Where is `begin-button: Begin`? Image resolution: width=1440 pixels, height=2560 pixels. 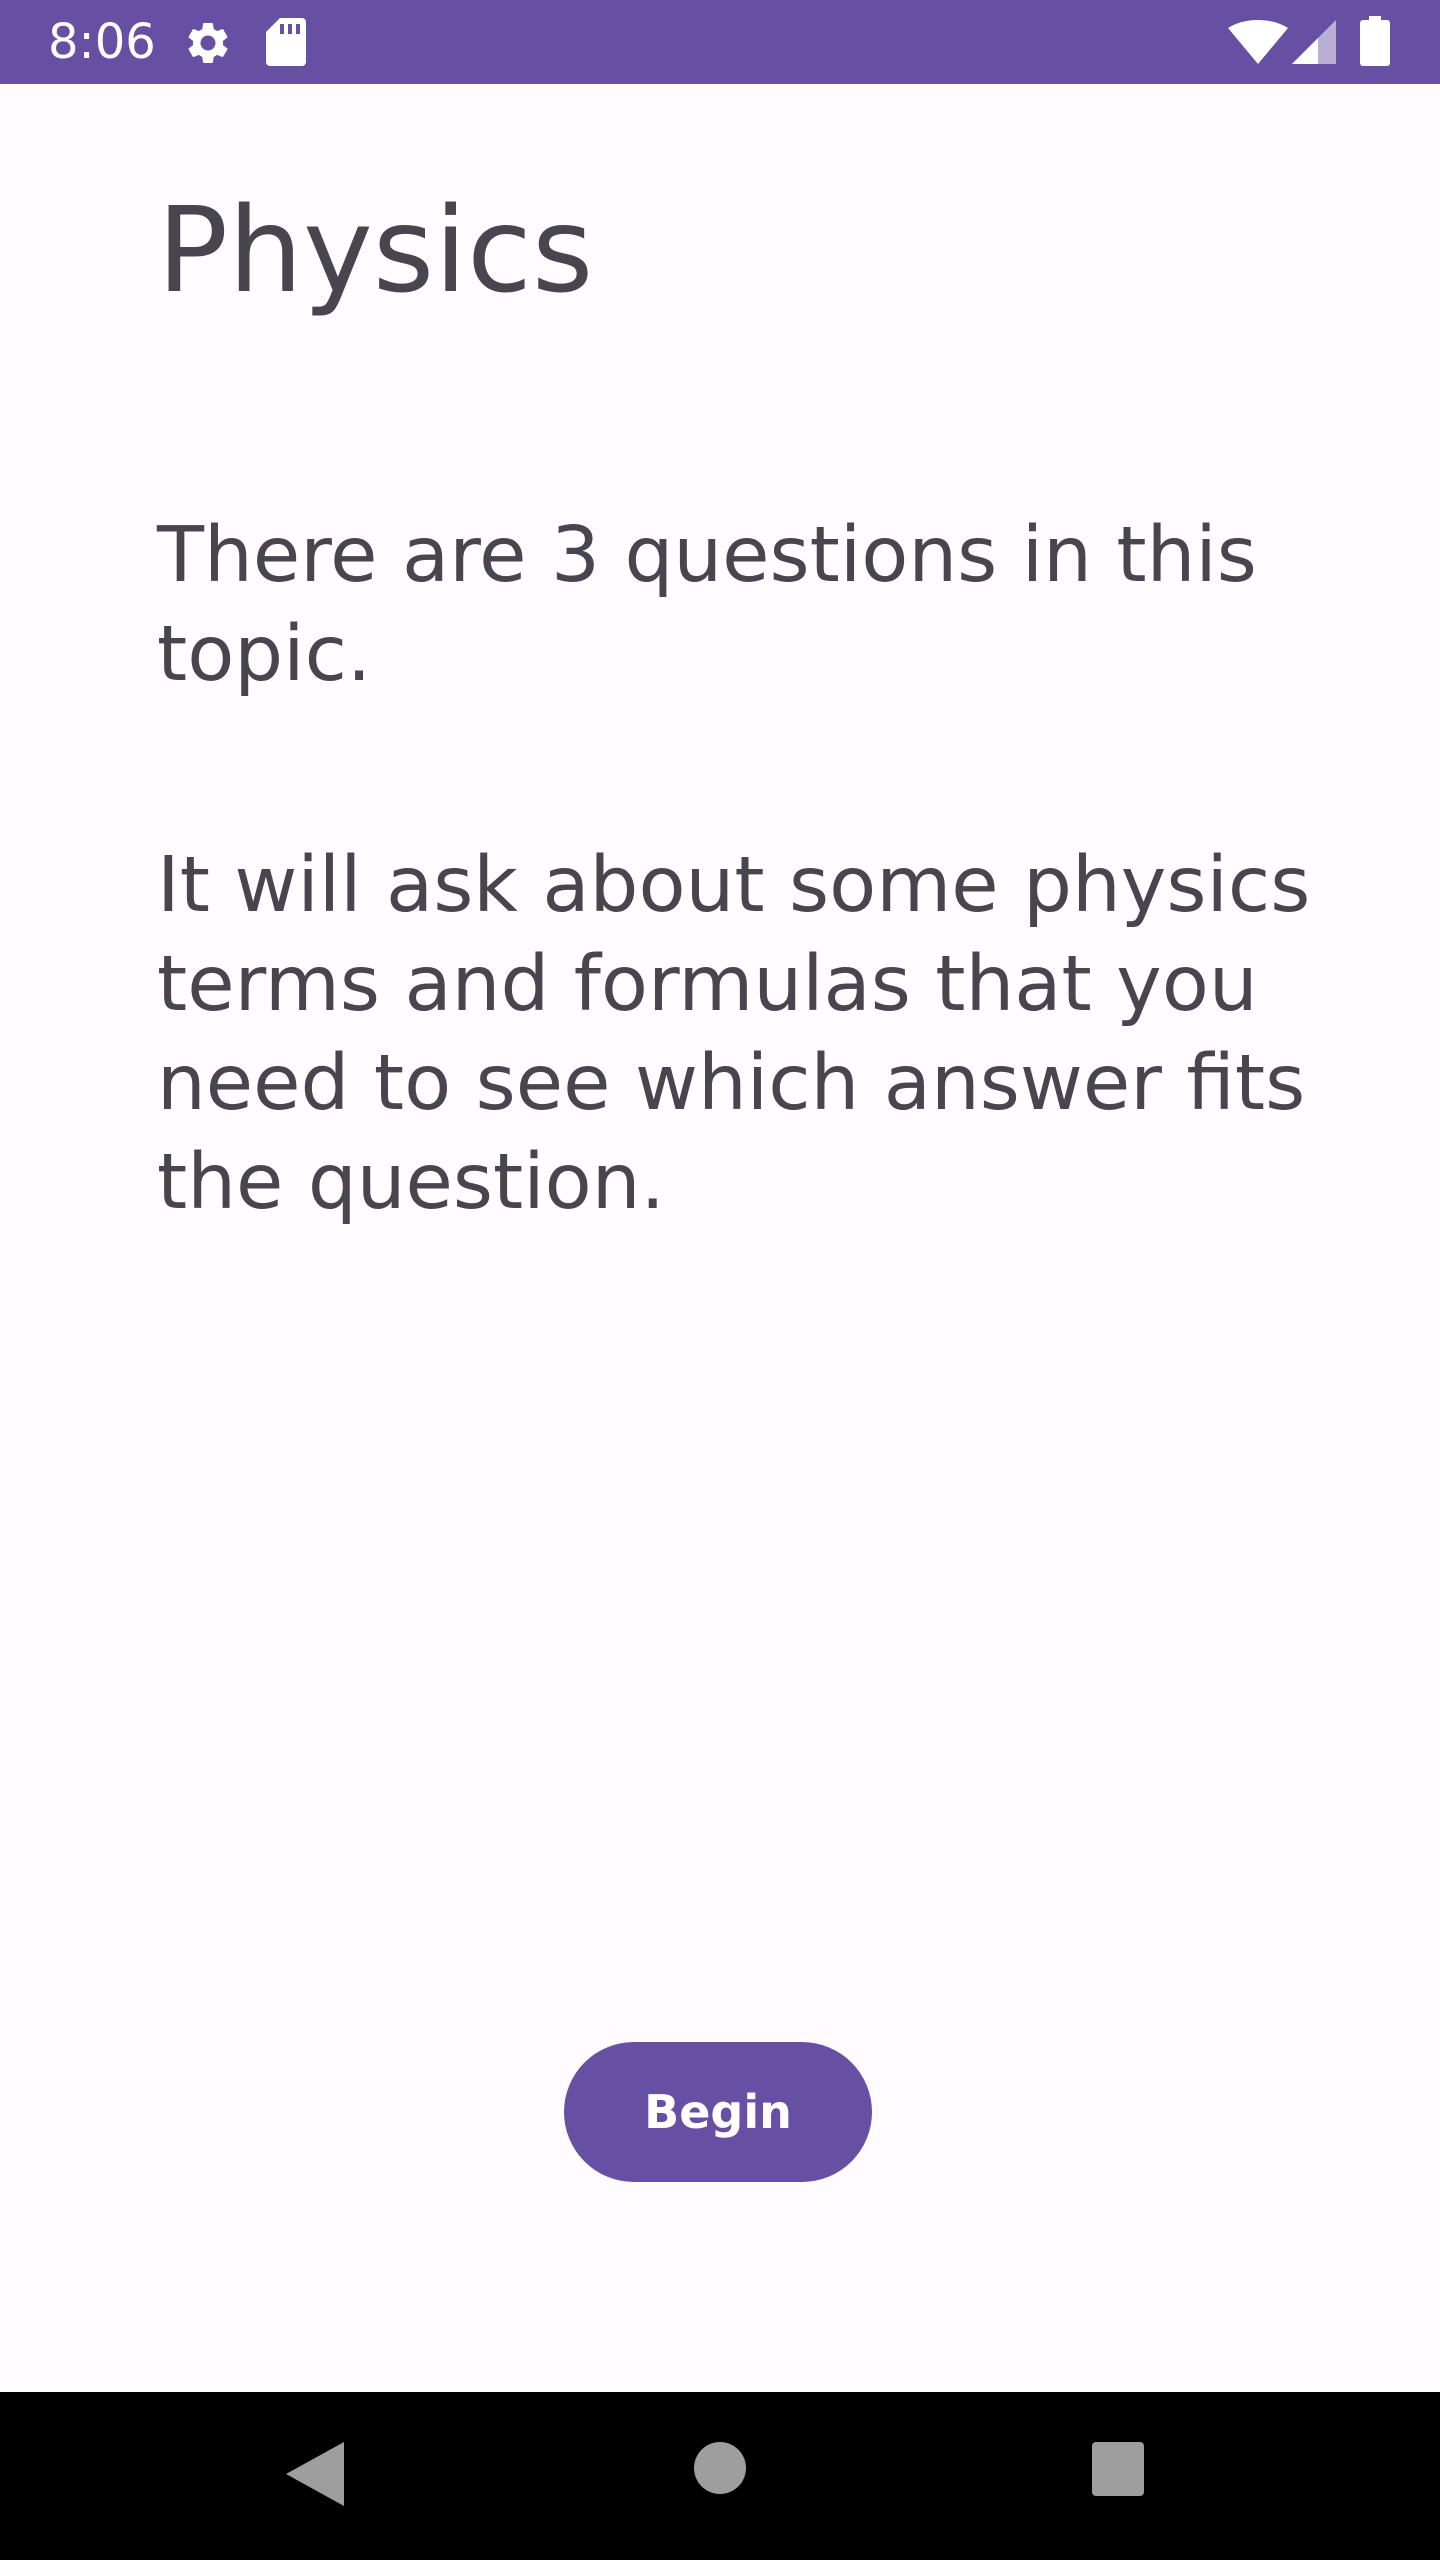
begin-button: Begin is located at coordinates (718, 2112).